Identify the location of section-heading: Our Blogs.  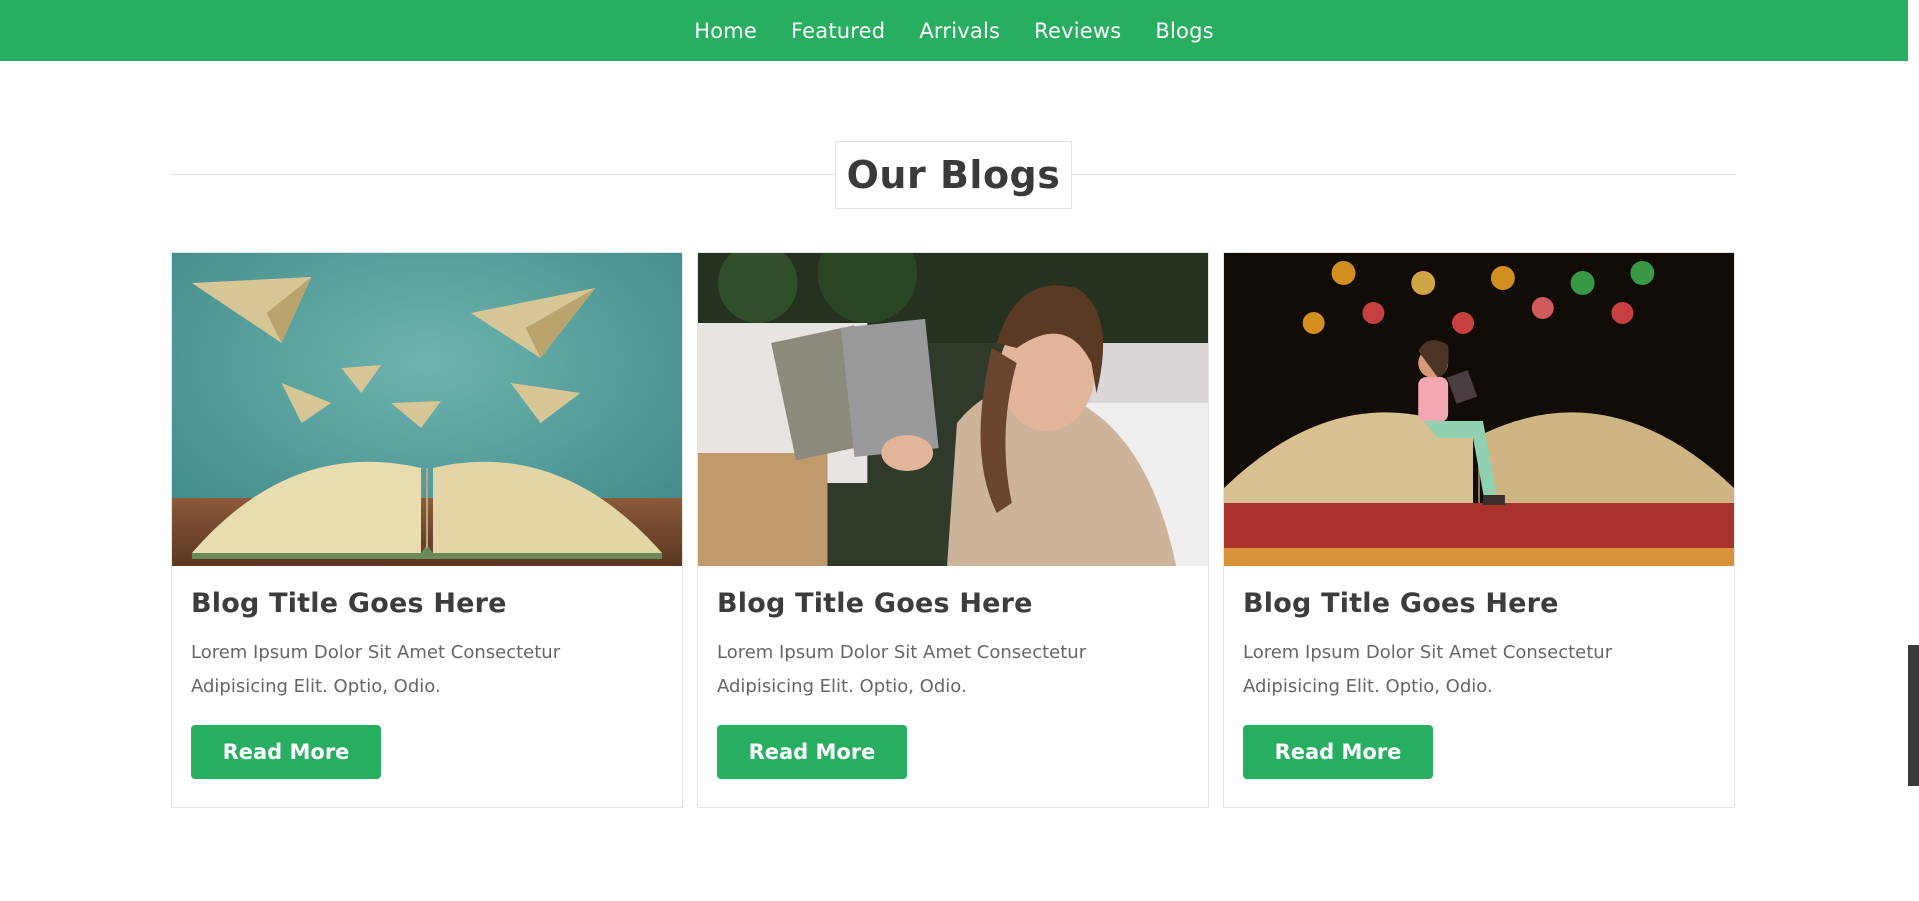
(953, 175).